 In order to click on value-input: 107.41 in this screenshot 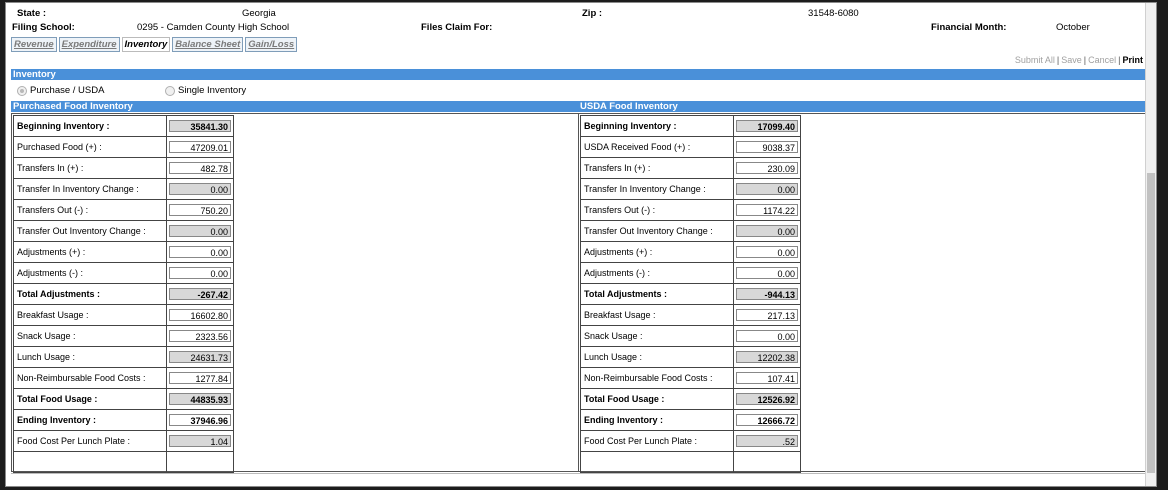, I will do `click(767, 378)`.